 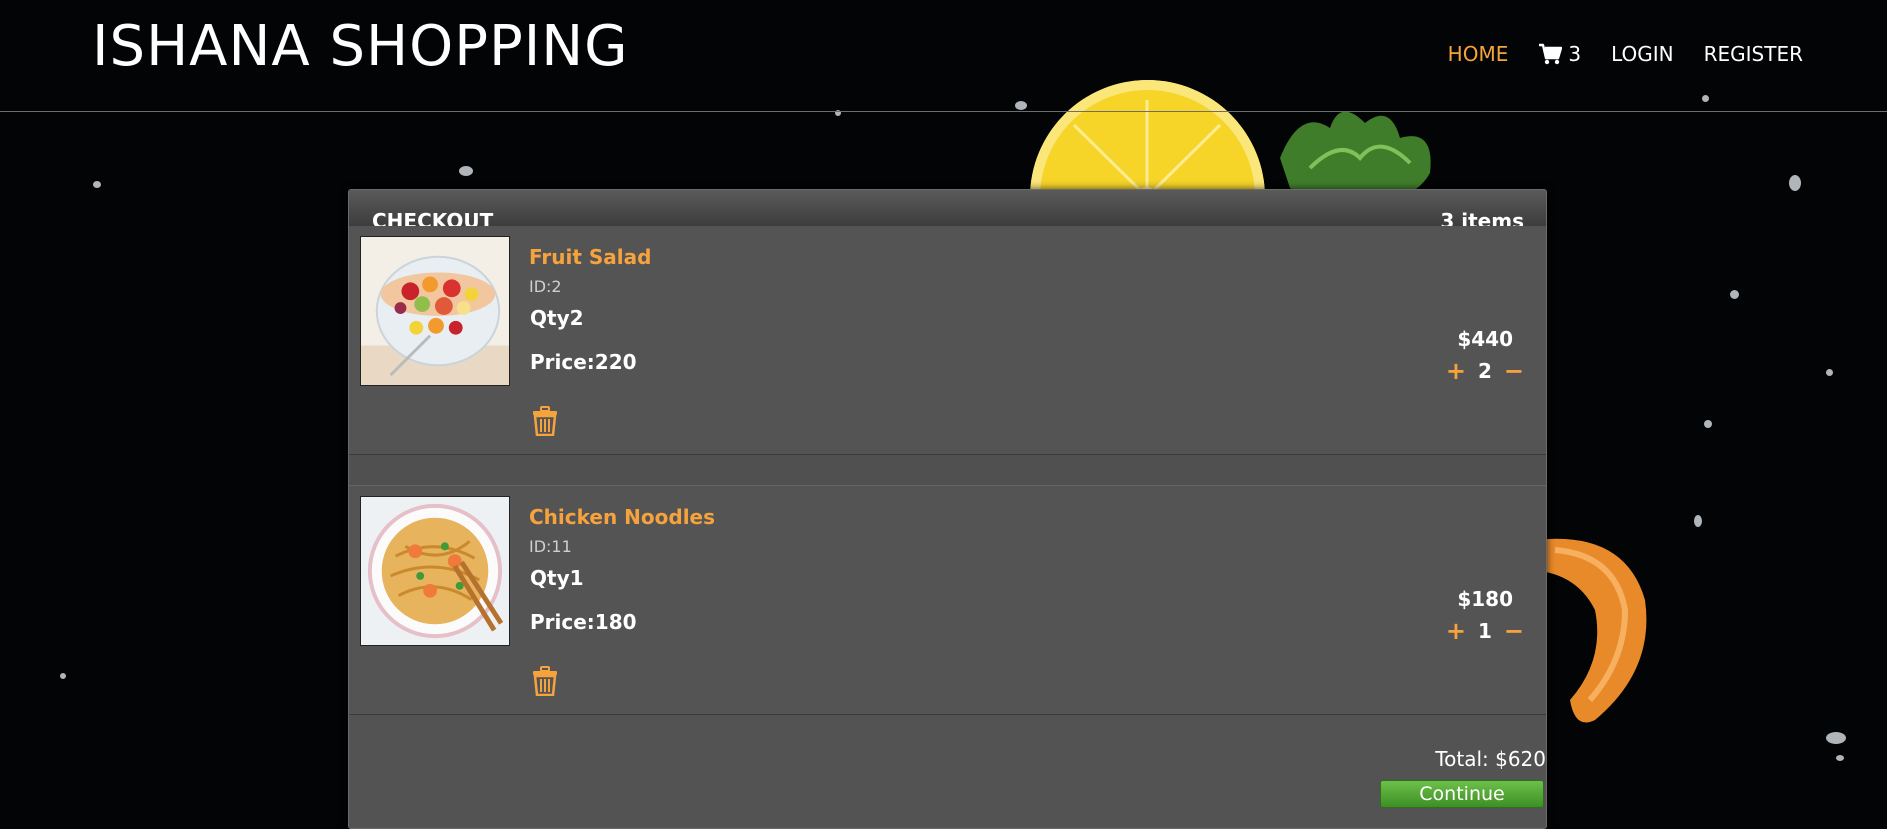 I want to click on order-total: Total: $620, so click(x=1490, y=759).